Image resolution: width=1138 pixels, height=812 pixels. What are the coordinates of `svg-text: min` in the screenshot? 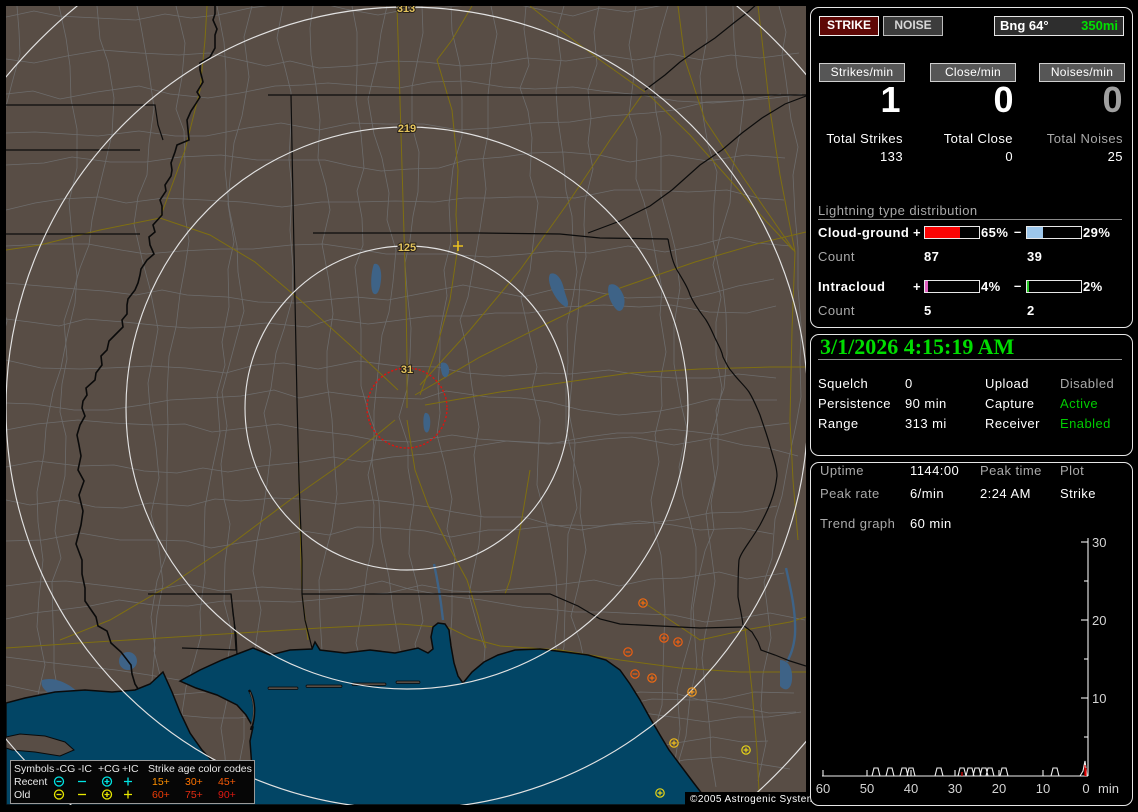 It's located at (1108, 788).